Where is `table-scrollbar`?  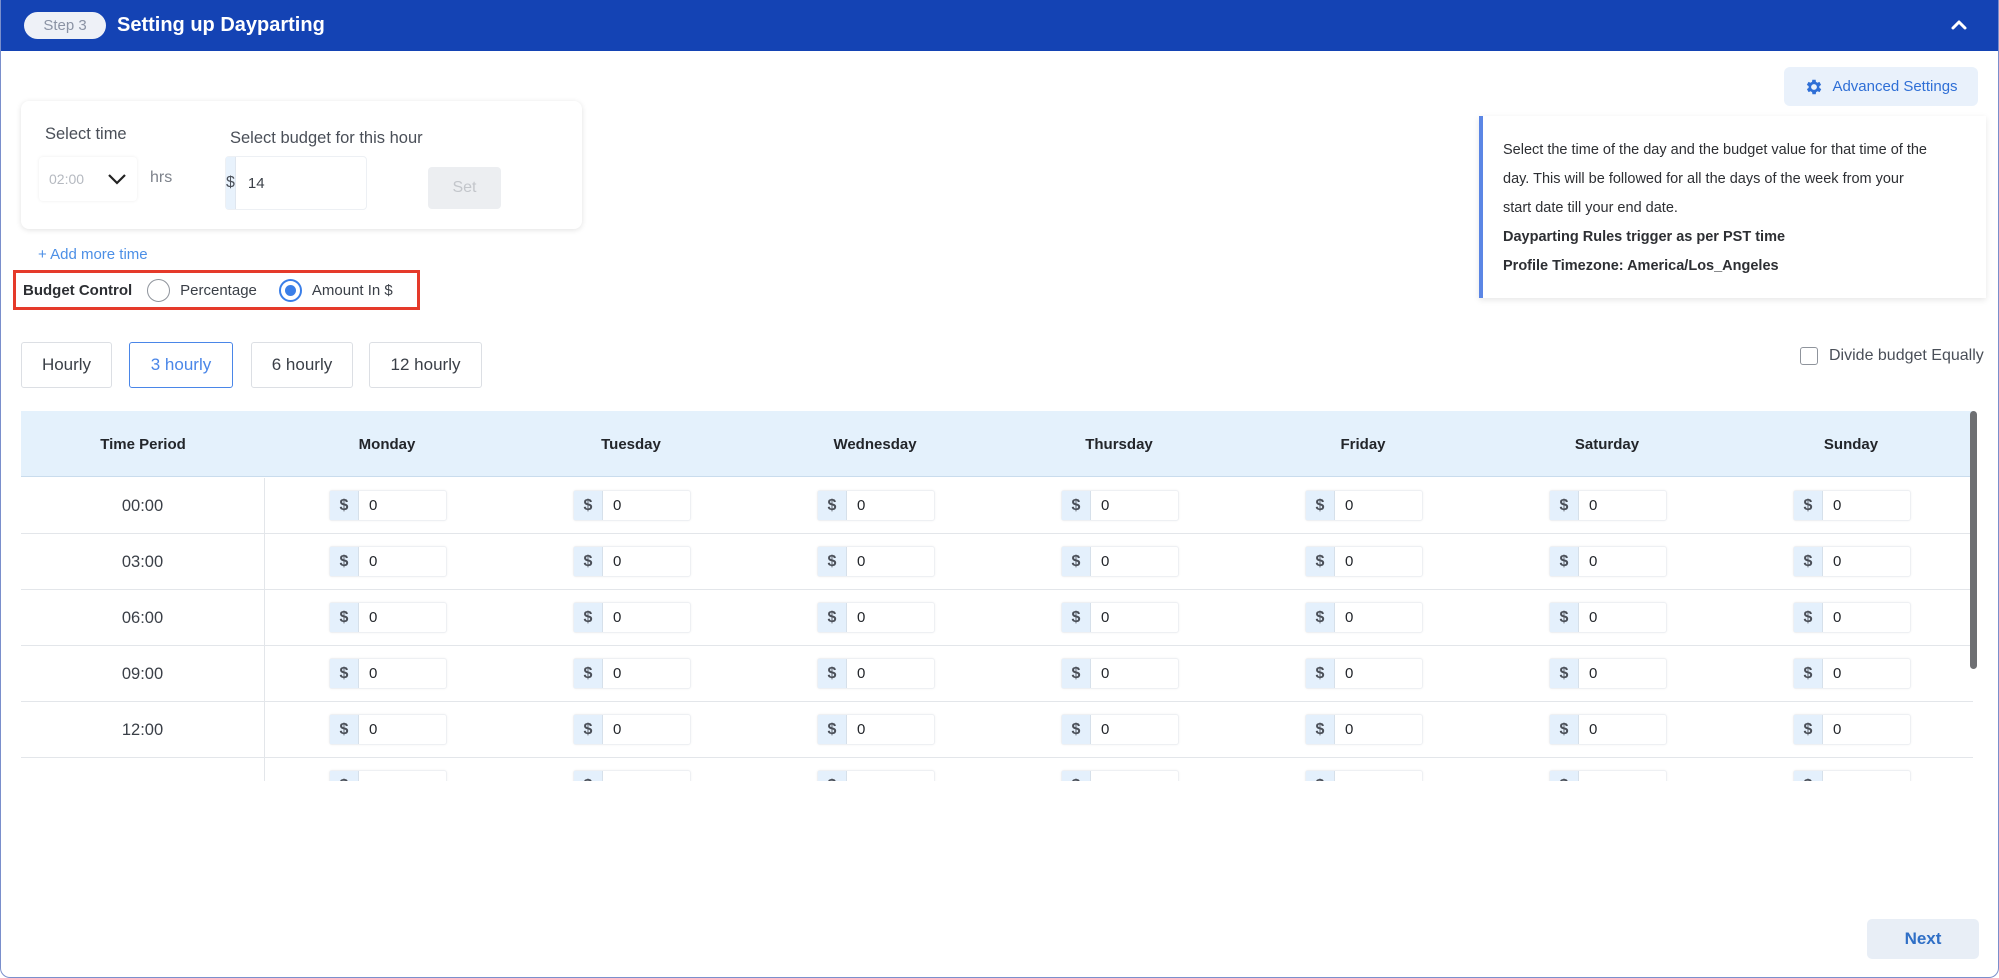
table-scrollbar is located at coordinates (1973, 540).